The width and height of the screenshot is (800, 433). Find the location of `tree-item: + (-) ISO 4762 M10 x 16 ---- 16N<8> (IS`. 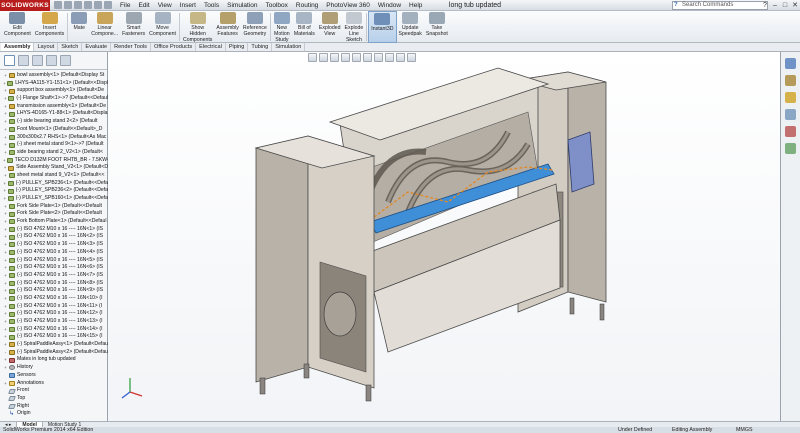

tree-item: + (-) ISO 4762 M10 x 16 ---- 16N<8> (IS is located at coordinates (54, 284).